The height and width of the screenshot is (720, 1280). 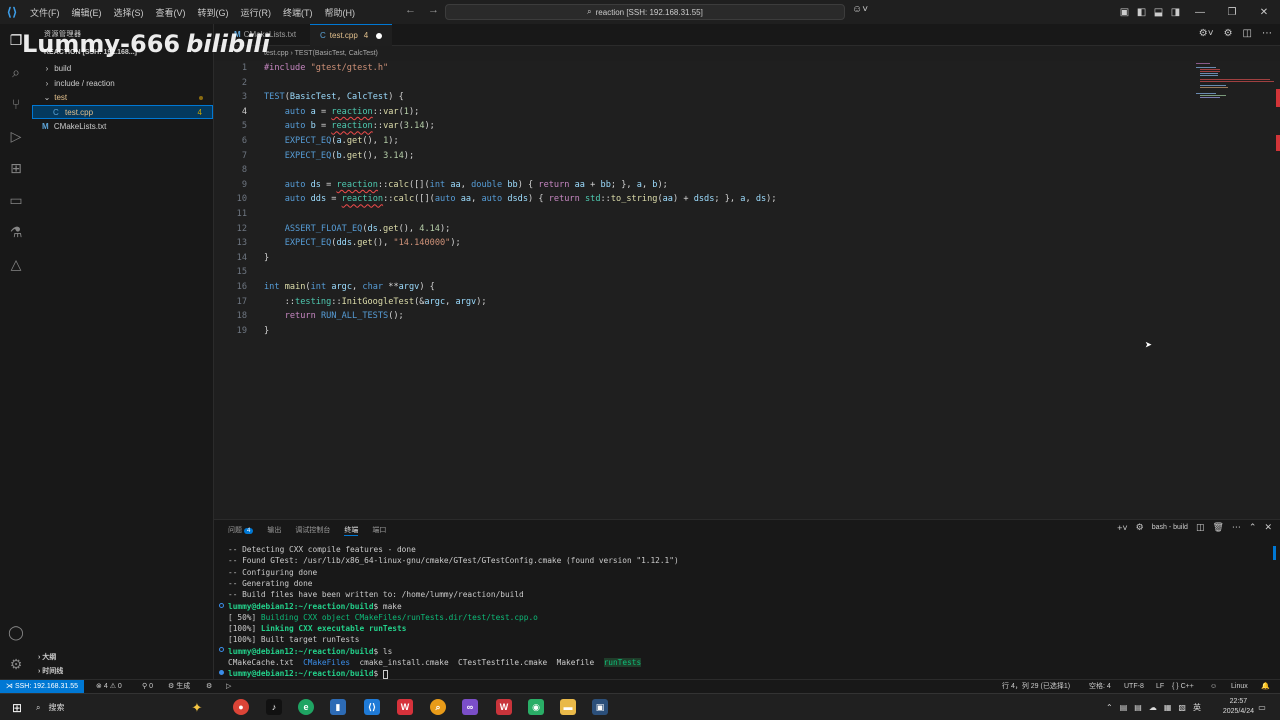 I want to click on chrome-icon: ●, so click(x=241, y=707).